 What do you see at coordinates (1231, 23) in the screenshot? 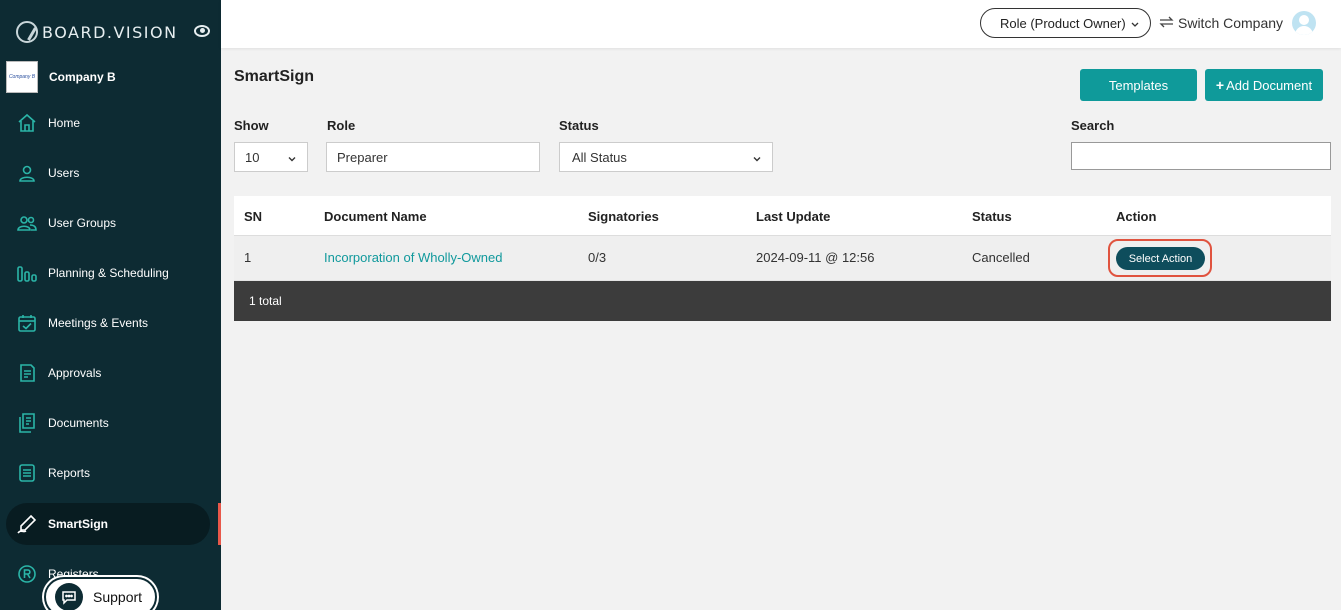
I see `switch-company-label: Switch Company` at bounding box center [1231, 23].